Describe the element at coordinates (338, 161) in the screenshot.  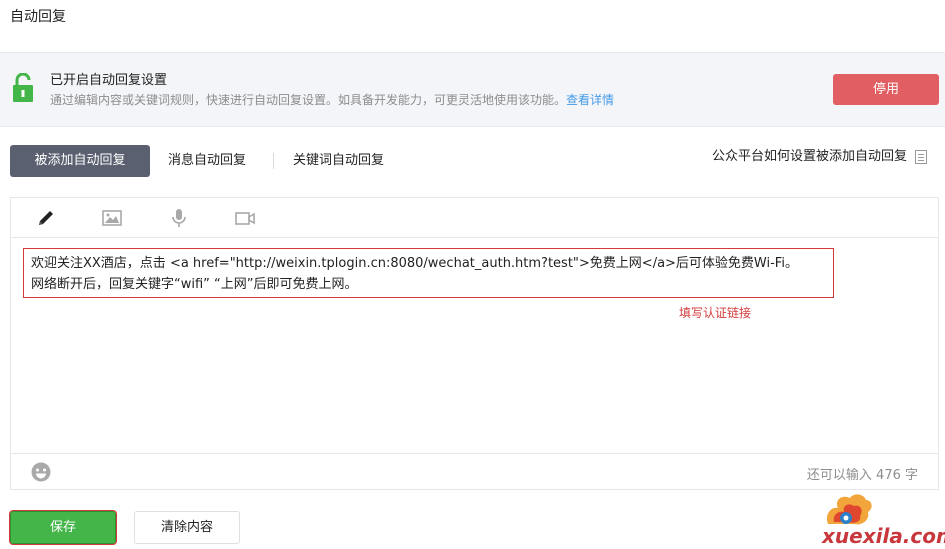
I see `tab-keyword-reply: 关键词自动回复` at that location.